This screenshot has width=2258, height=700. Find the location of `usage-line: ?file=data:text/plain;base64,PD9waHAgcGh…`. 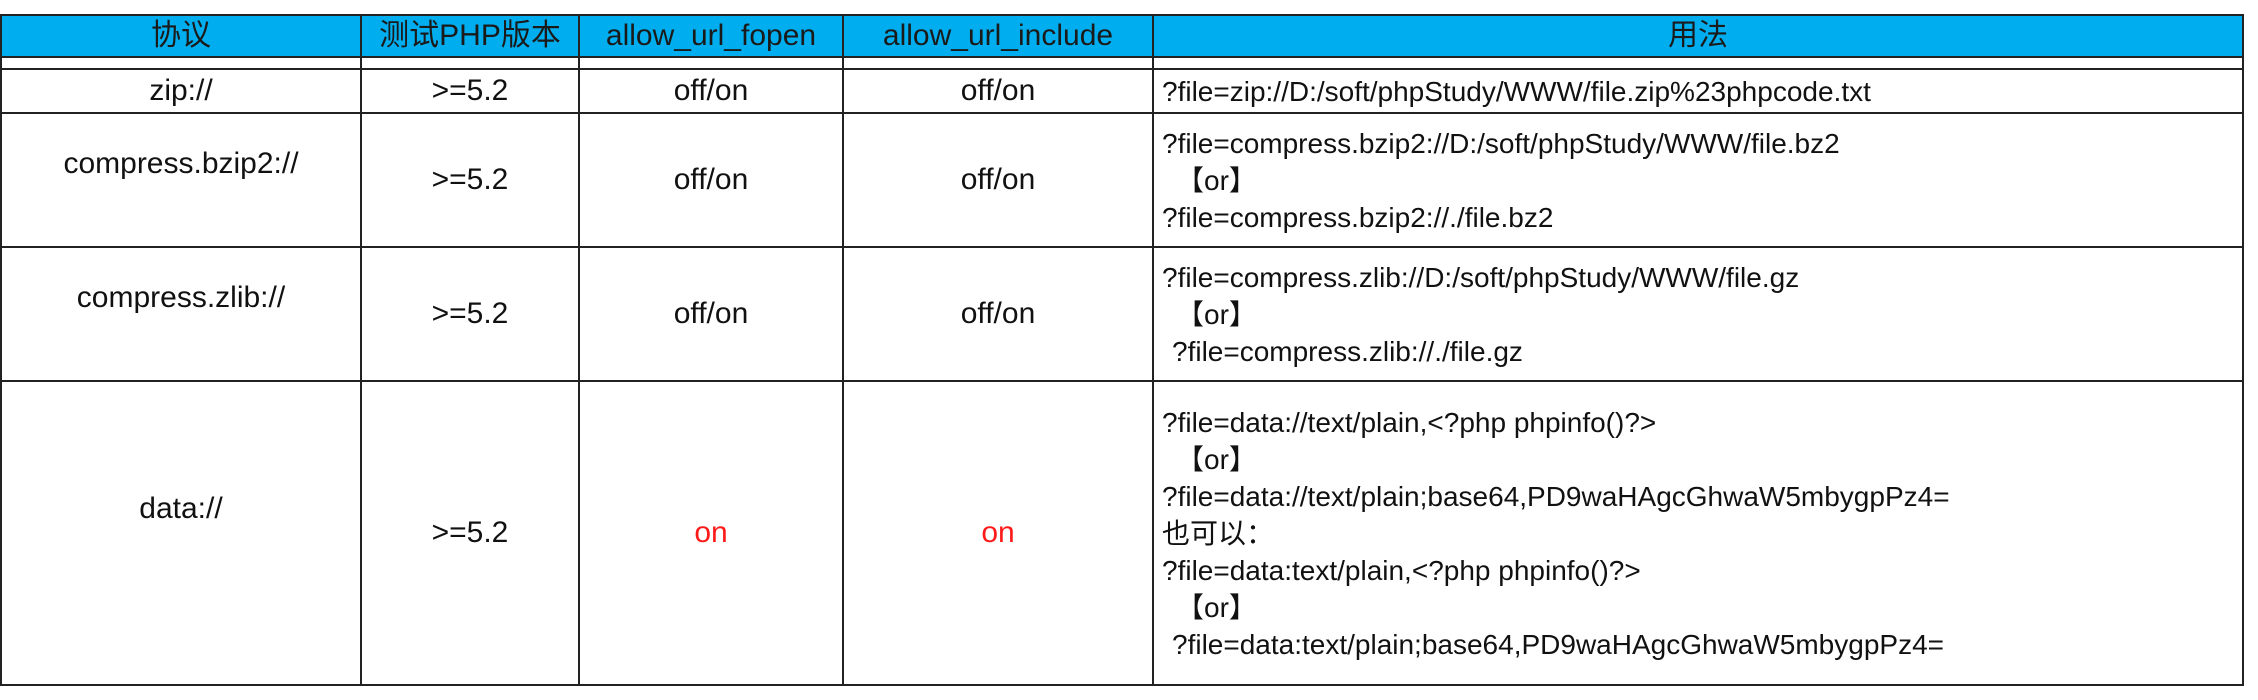

usage-line: ?file=data:text/plain;base64,PD9waHAgcGh… is located at coordinates (1558, 644).